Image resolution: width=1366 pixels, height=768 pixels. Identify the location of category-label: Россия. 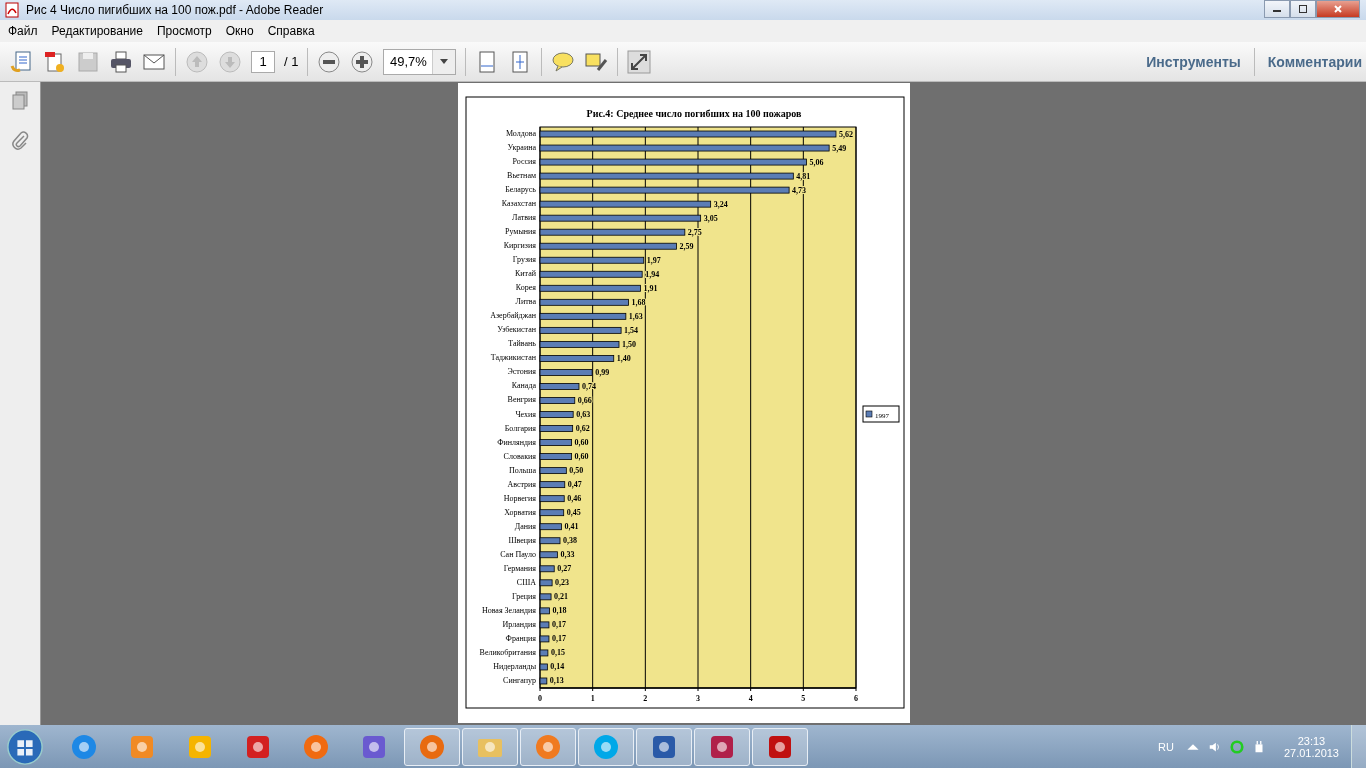
(524, 162).